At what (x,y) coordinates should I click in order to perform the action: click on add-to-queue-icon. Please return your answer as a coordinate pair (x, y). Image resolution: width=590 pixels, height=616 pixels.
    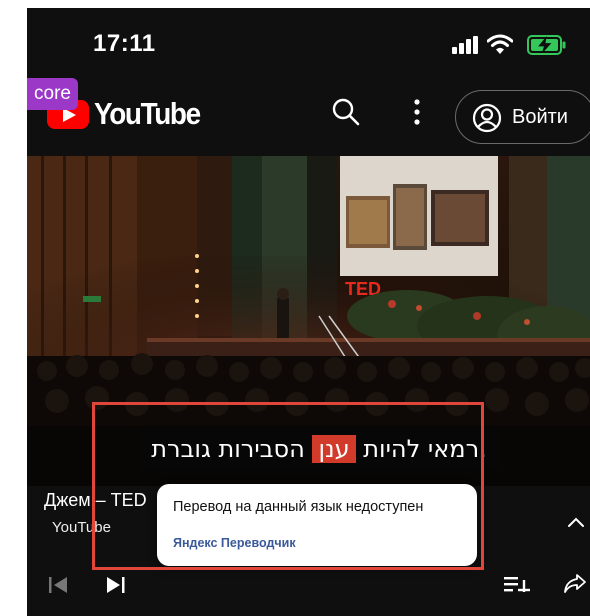
    Looking at the image, I should click on (517, 584).